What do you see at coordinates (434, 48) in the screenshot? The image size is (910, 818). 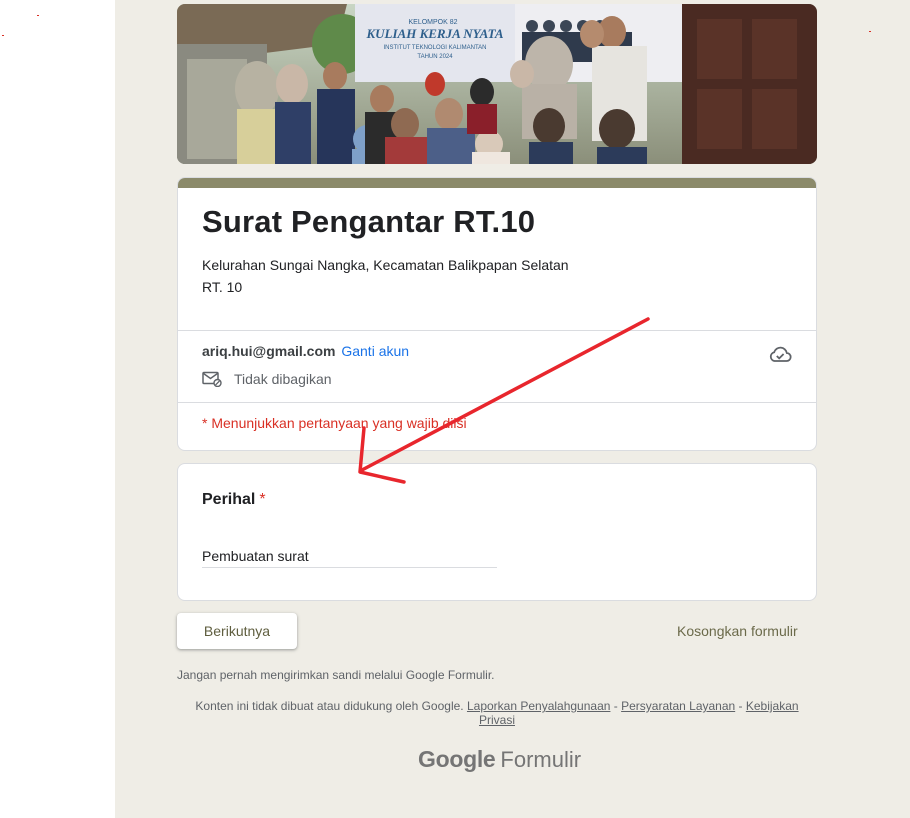 I see `banner-text-institute: INSTITUT TEKNOLOGI KALIMANTAN` at bounding box center [434, 48].